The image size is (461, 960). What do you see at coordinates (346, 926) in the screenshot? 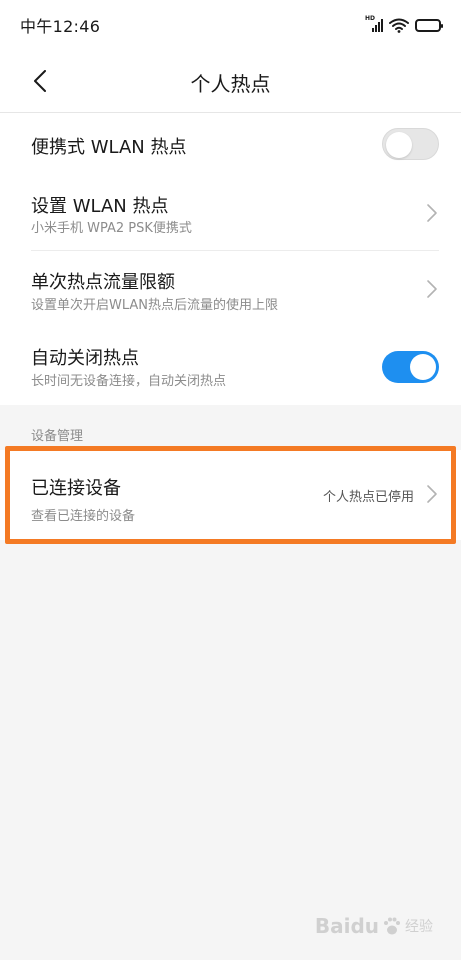
I see `watermark-text: Baidu` at bounding box center [346, 926].